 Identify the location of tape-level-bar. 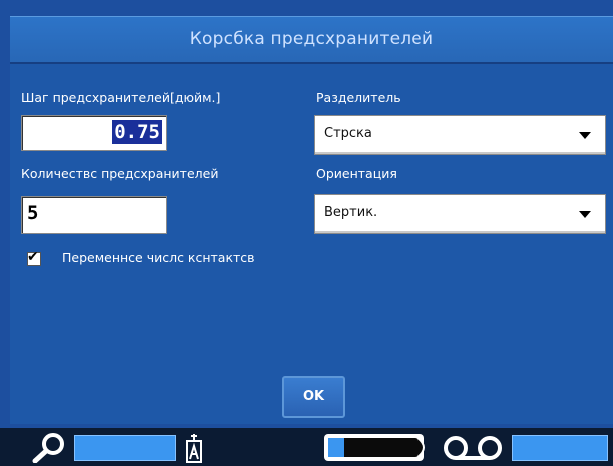
(560, 448).